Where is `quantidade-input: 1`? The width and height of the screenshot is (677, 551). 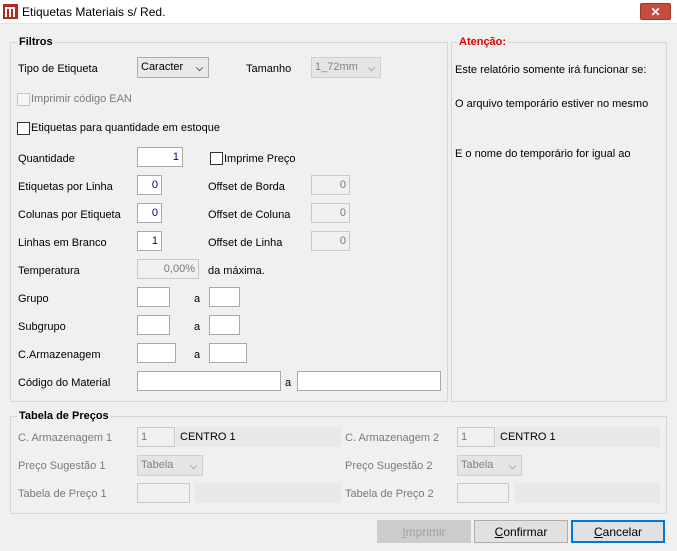 quantidade-input: 1 is located at coordinates (160, 157).